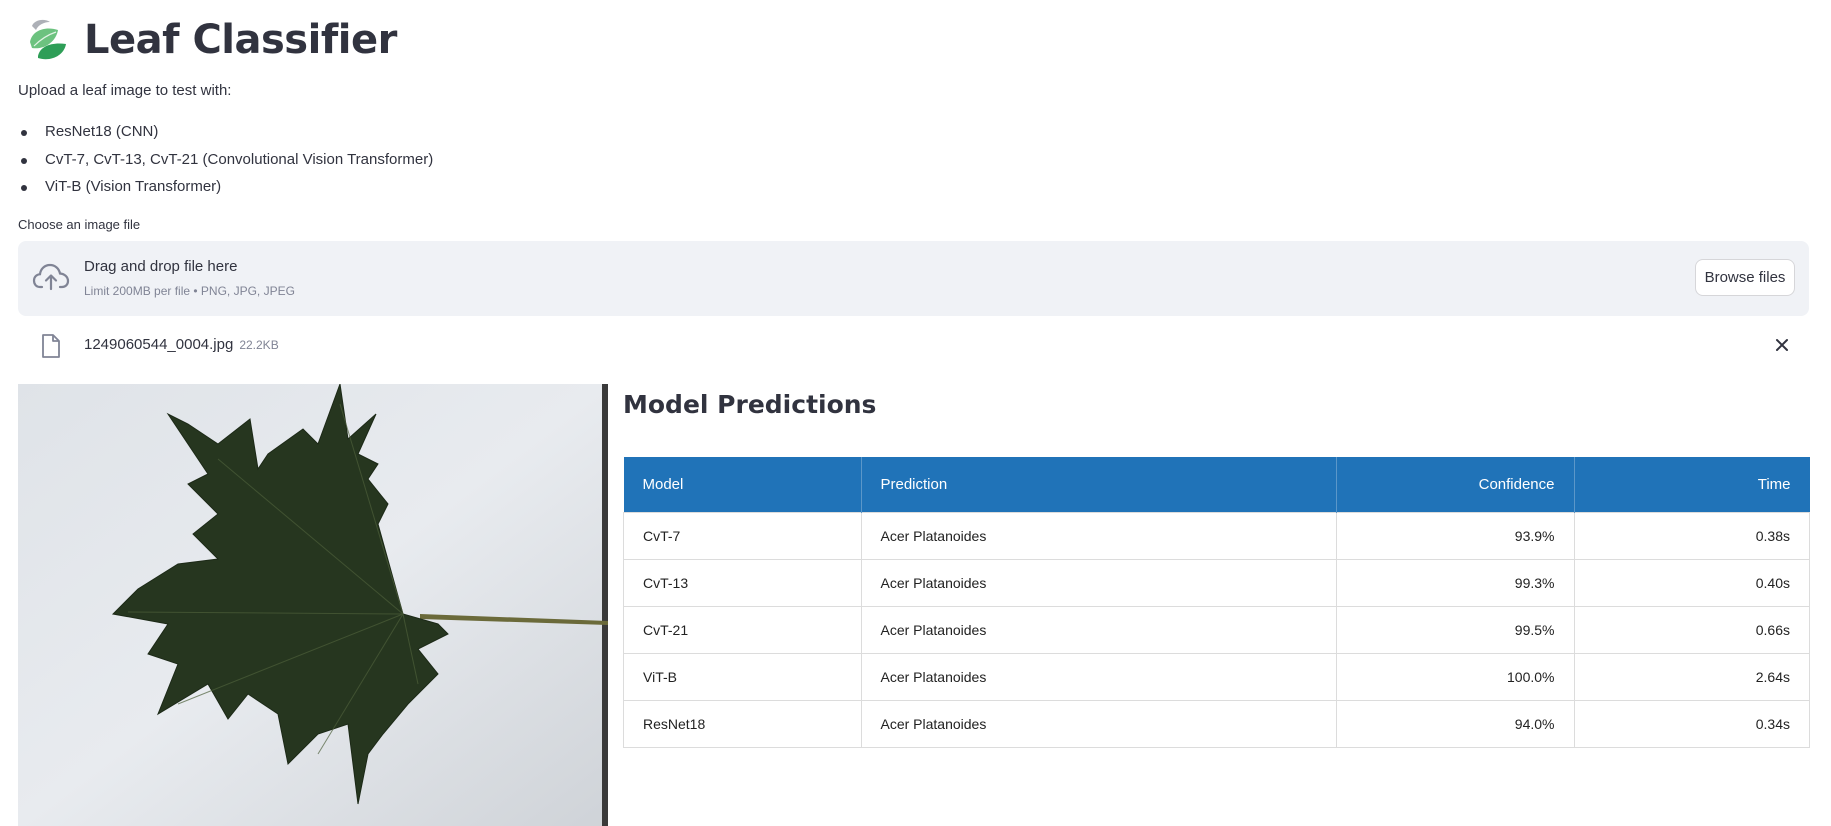 This screenshot has height=826, width=1831. I want to click on column-header-time: Time, so click(1691, 485).